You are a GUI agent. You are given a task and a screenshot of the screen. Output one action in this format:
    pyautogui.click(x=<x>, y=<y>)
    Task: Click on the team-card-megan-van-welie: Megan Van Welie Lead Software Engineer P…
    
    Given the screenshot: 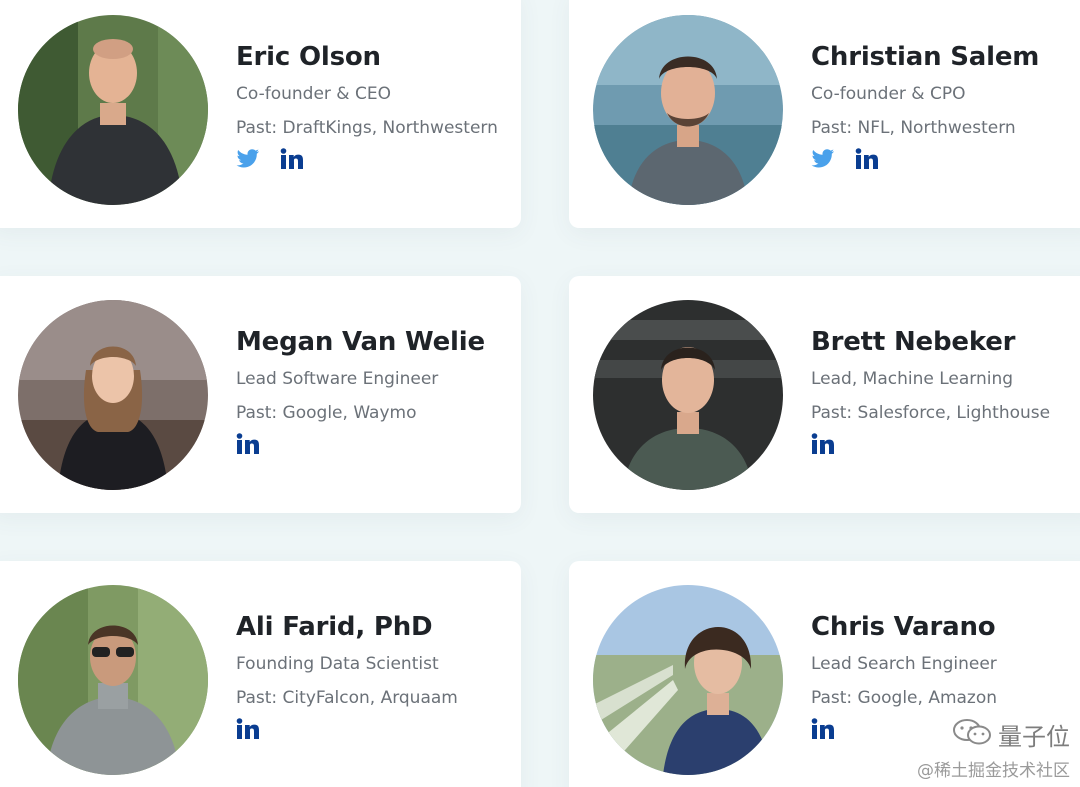 What is the action you would take?
    pyautogui.click(x=260, y=394)
    